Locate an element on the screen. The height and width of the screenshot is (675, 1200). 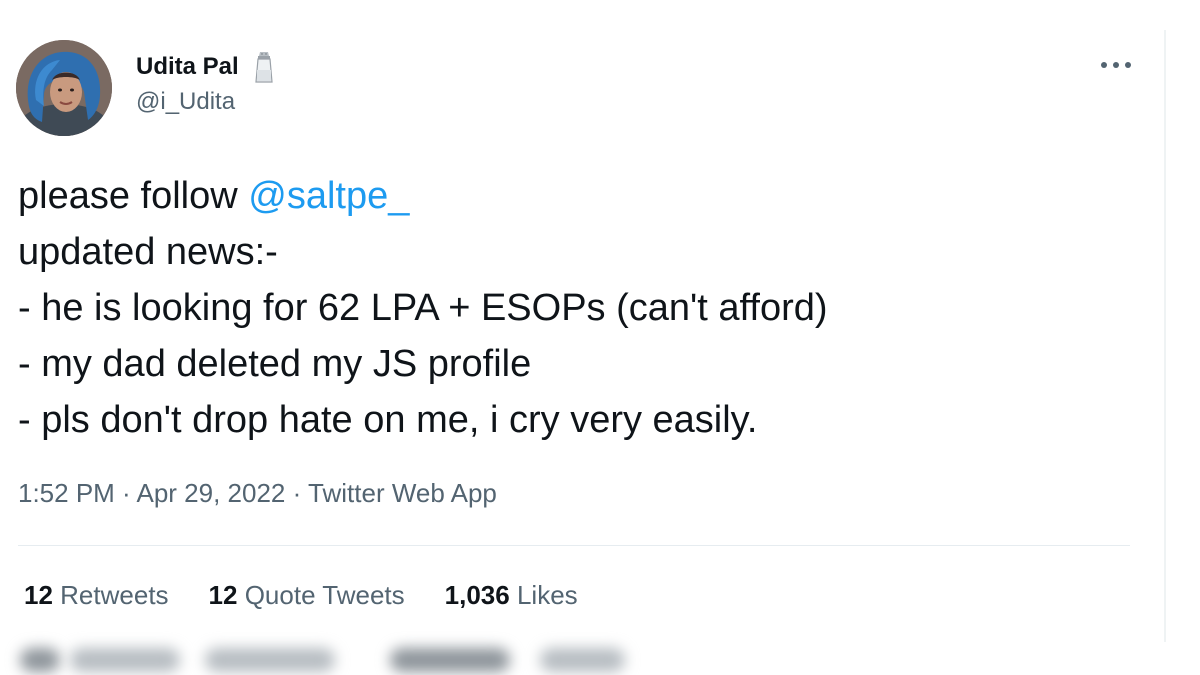
tweet-line-1-prefix: please follow is located at coordinates (133, 196).